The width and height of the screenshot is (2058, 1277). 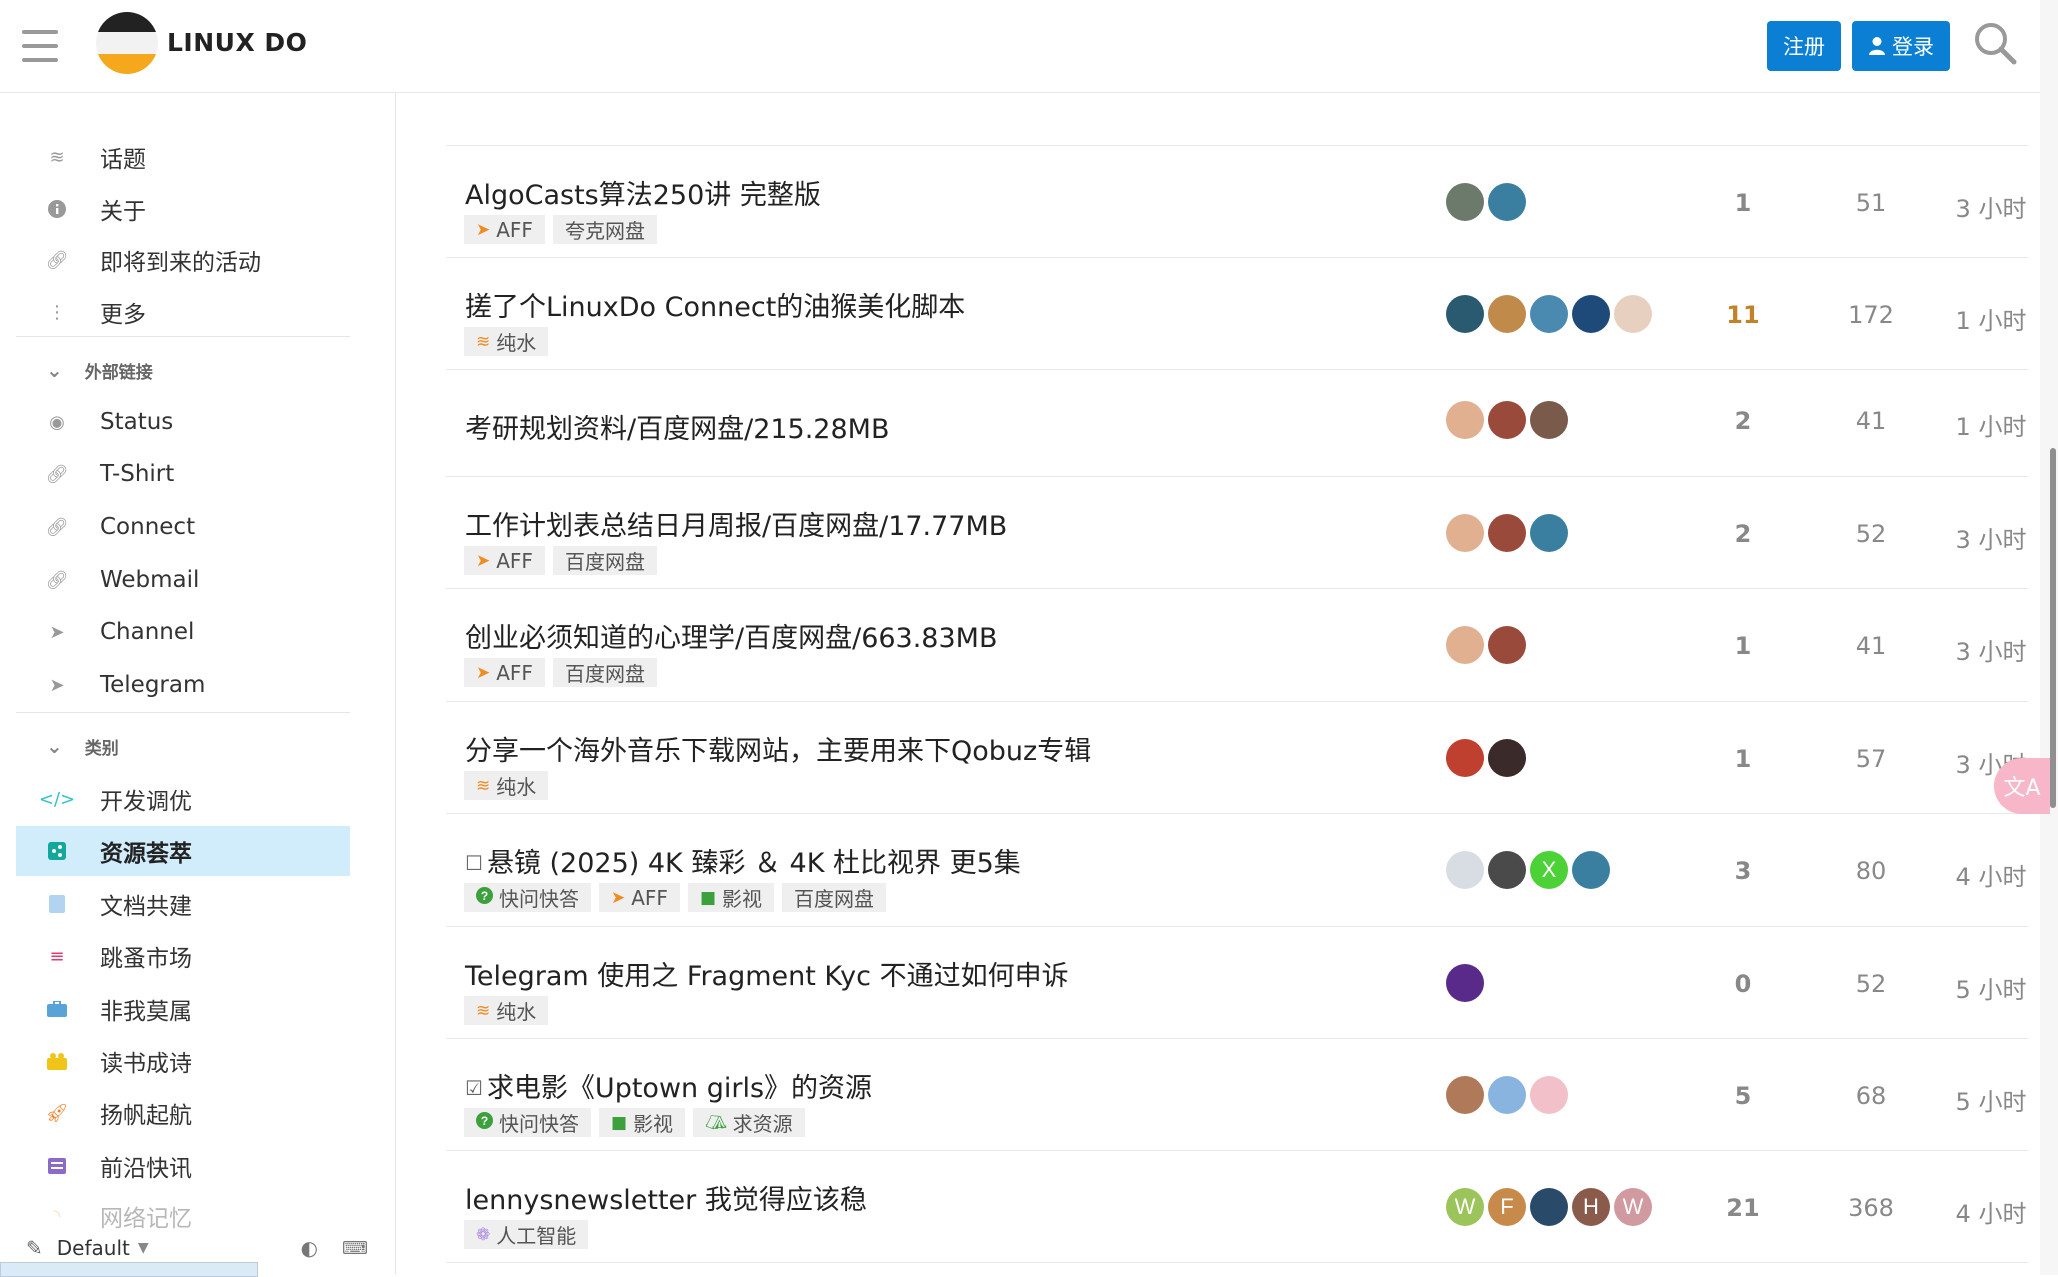 What do you see at coordinates (715, 304) in the screenshot?
I see `topic-title: 搓了个LinuxDo Connect的油猴美化脚本` at bounding box center [715, 304].